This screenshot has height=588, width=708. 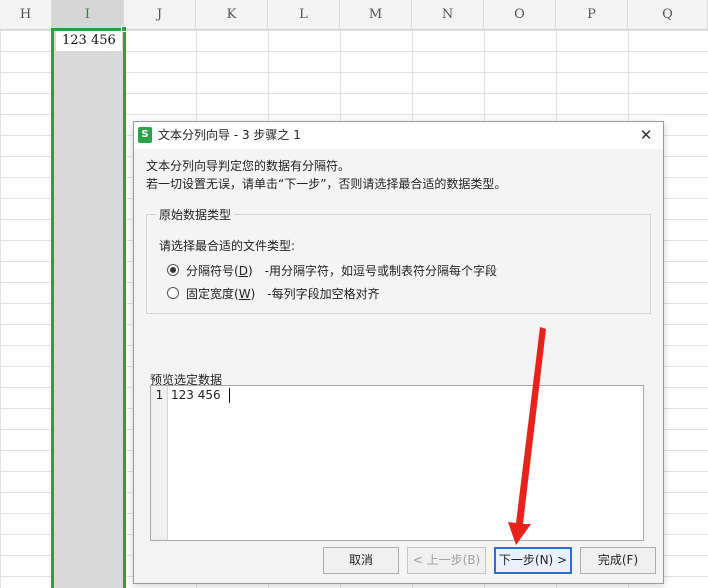 I want to click on column-header-j: J, so click(x=160, y=15).